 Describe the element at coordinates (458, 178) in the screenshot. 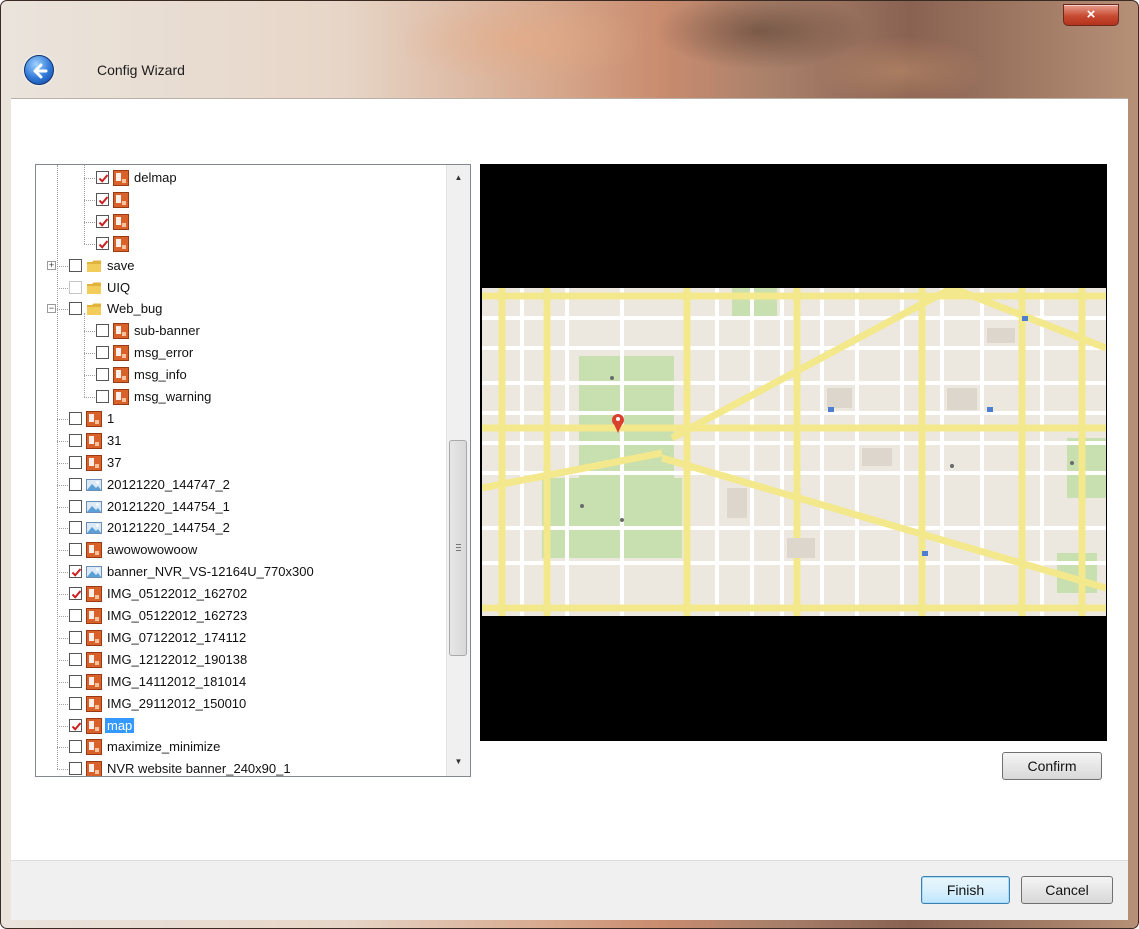

I see `scroll-up-arrow: ▲` at that location.